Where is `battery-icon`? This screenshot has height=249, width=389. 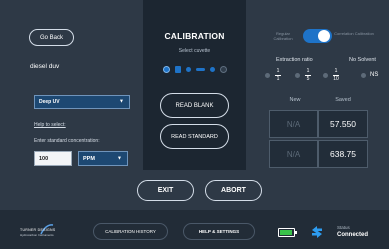
battery-icon is located at coordinates (287, 232).